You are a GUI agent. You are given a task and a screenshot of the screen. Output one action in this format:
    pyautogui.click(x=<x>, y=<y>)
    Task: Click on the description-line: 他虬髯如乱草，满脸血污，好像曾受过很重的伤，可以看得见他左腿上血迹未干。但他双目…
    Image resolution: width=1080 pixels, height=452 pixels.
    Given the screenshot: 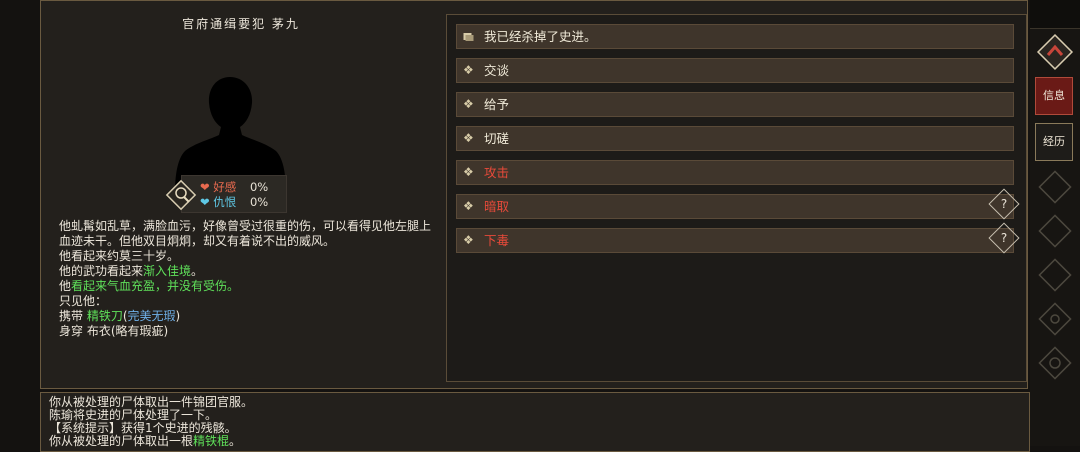 What is the action you would take?
    pyautogui.click(x=249, y=234)
    